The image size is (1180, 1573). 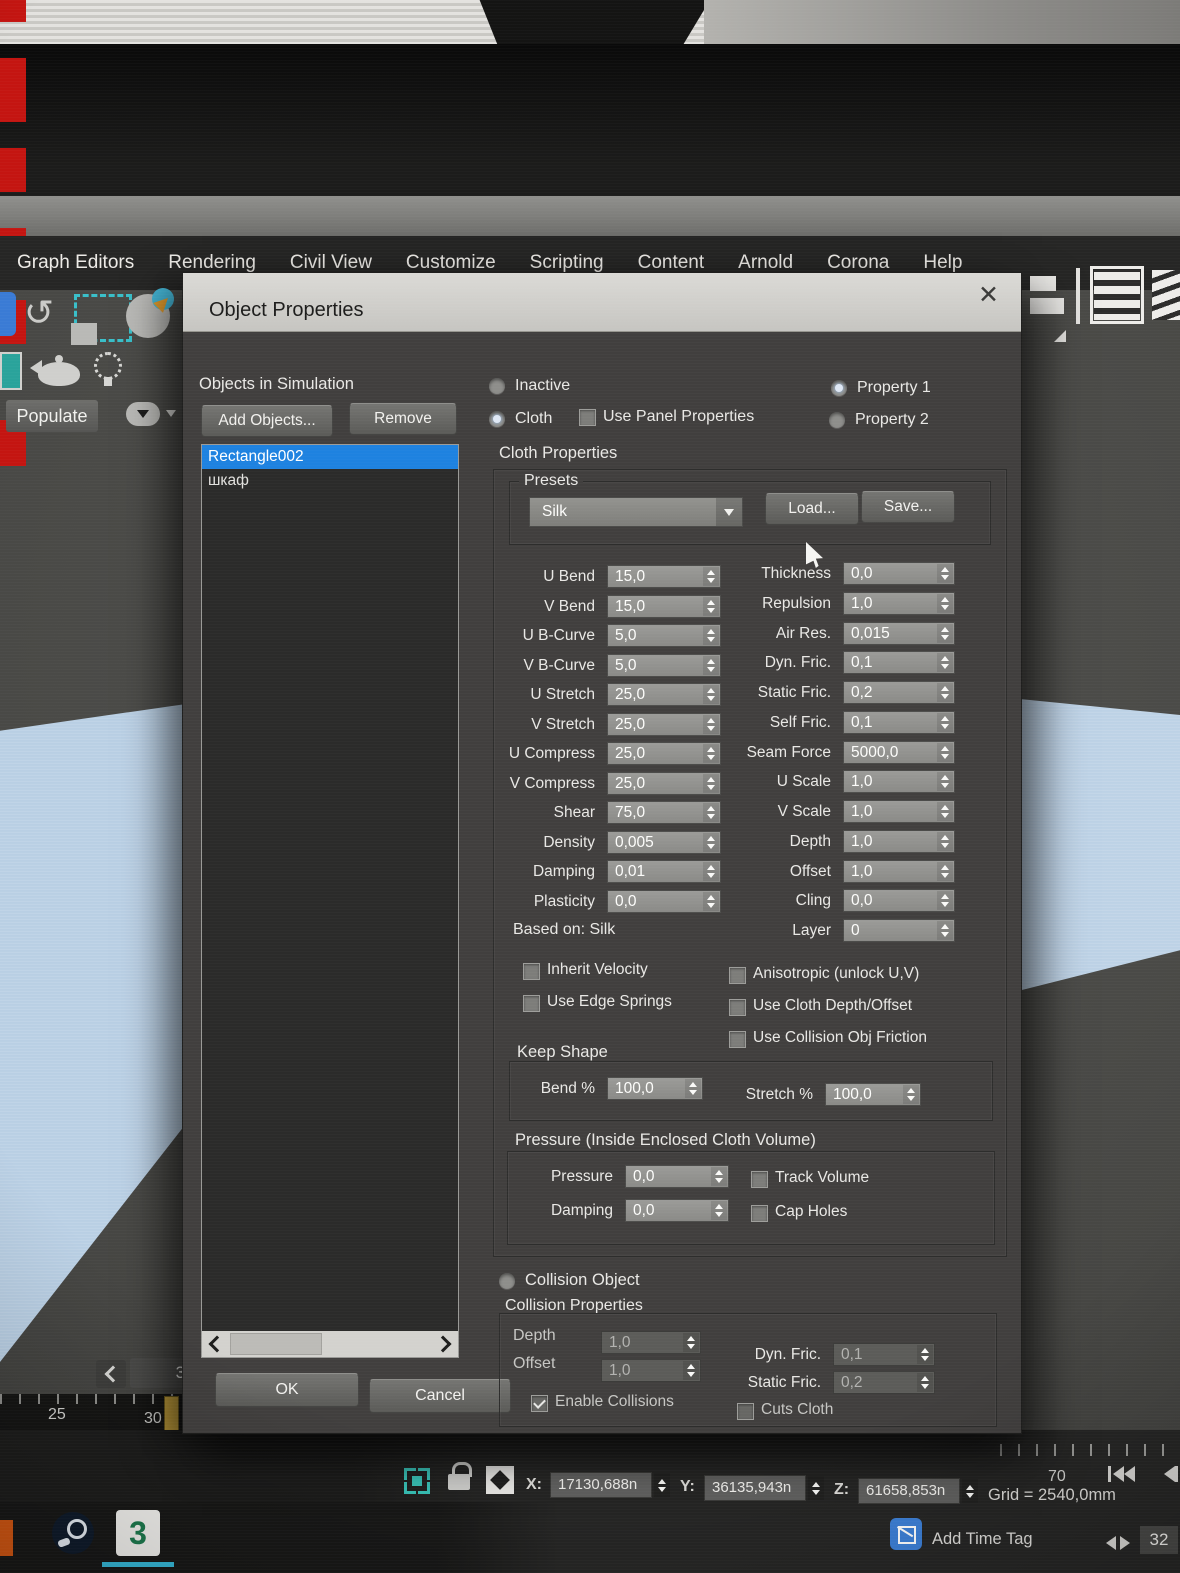 What do you see at coordinates (899, 662) in the screenshot?
I see `dyn-fric-field: 0,1` at bounding box center [899, 662].